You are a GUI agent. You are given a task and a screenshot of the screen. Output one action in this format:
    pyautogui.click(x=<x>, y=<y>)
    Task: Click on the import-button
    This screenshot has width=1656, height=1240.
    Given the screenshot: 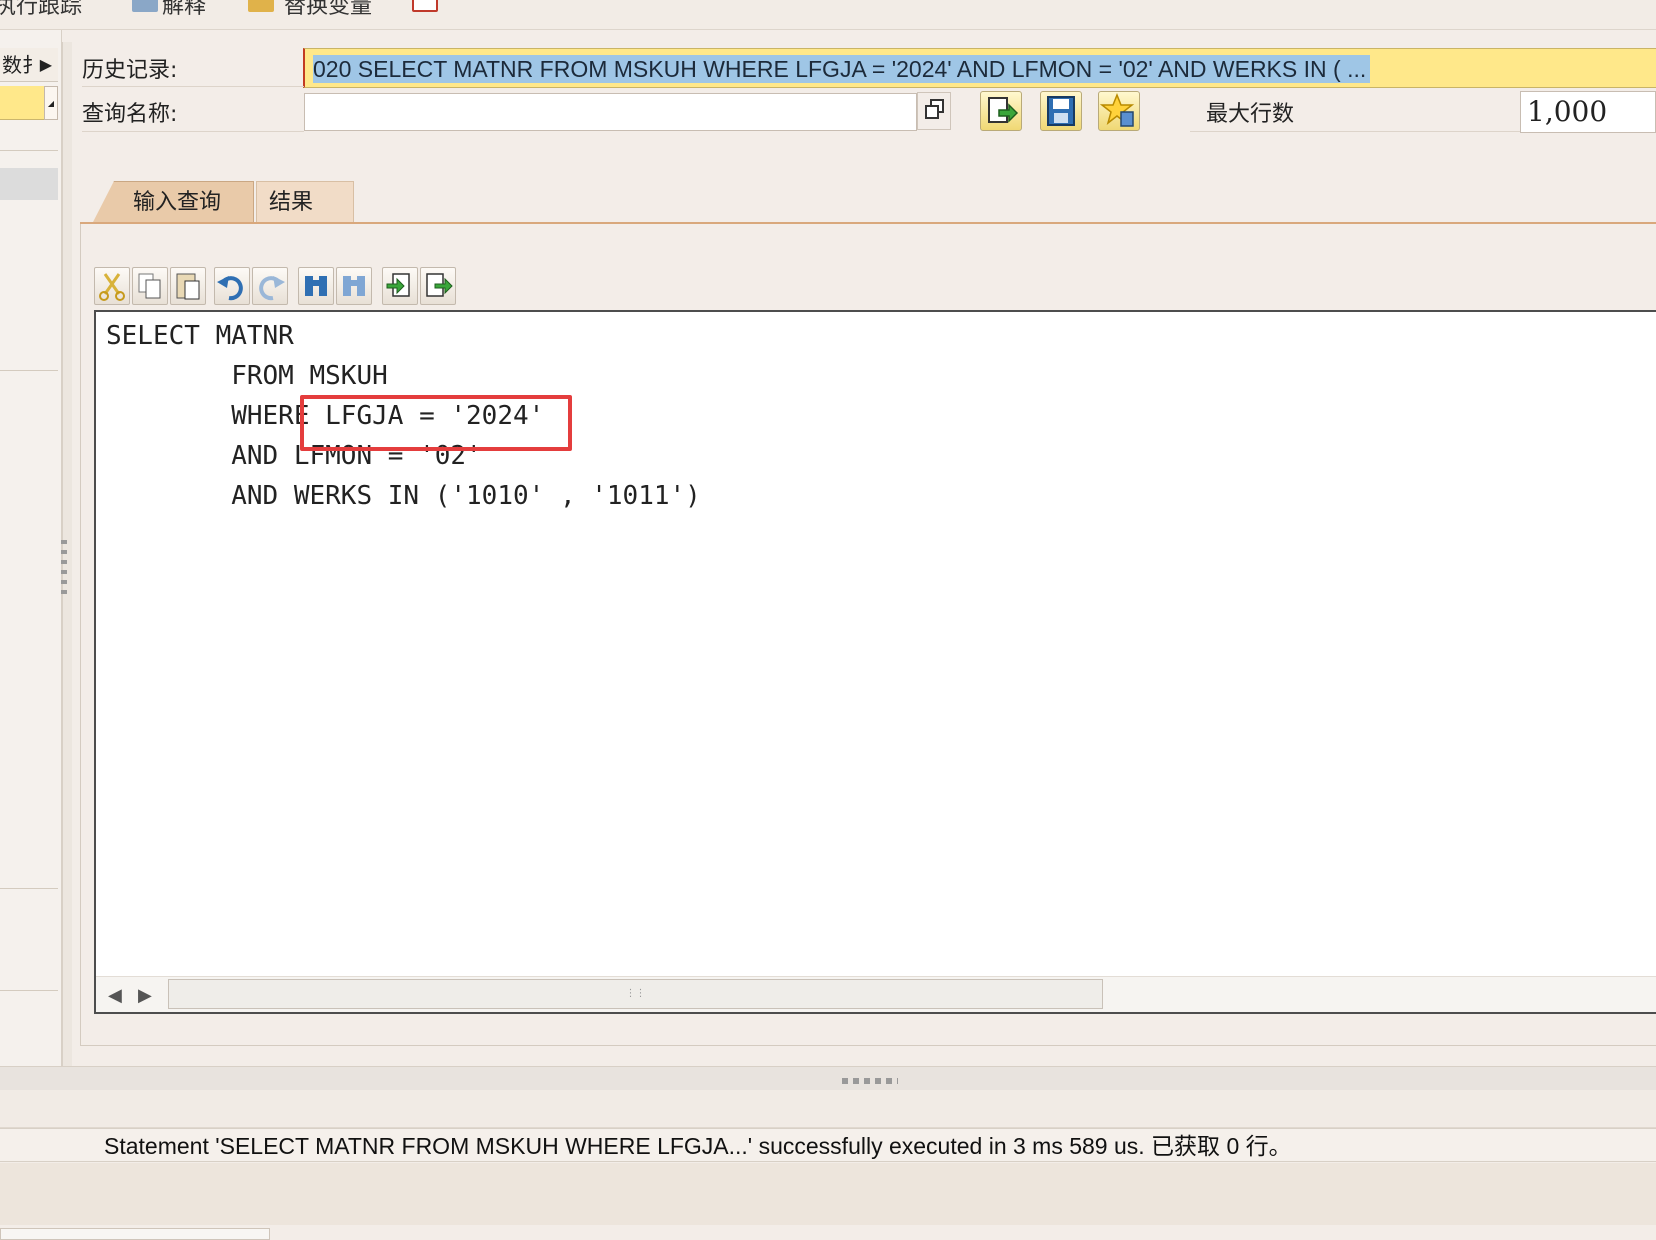 What is the action you would take?
    pyautogui.click(x=400, y=286)
    